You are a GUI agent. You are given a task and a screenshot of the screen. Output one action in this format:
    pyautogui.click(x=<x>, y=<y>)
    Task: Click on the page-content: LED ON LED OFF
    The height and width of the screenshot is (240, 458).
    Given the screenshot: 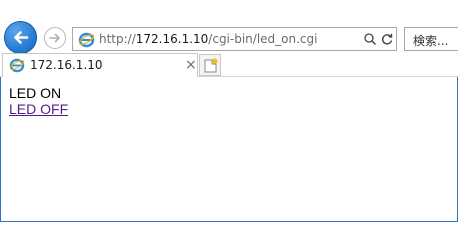 What is the action you would take?
    pyautogui.click(x=38, y=102)
    